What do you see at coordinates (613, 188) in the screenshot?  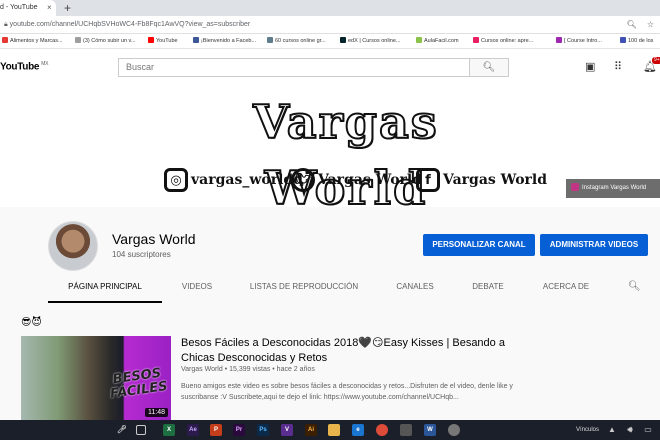 I see `banner-instagram-link: Instagram Vargas World` at bounding box center [613, 188].